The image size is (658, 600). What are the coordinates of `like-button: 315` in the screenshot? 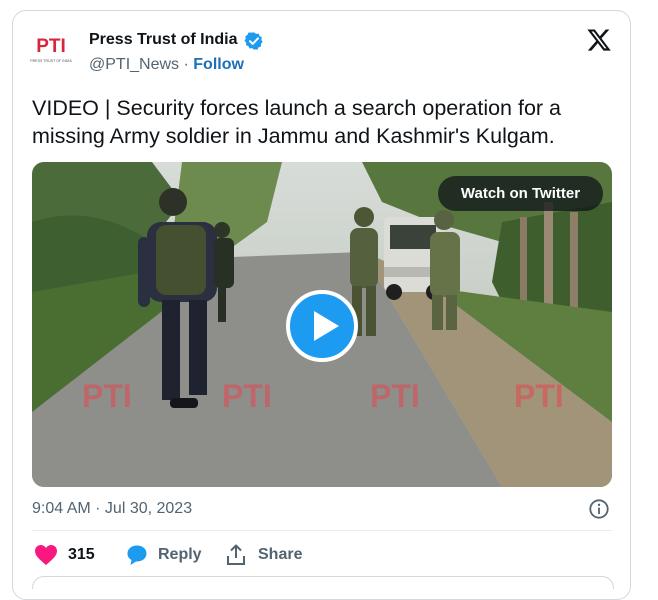 It's located at (69, 556).